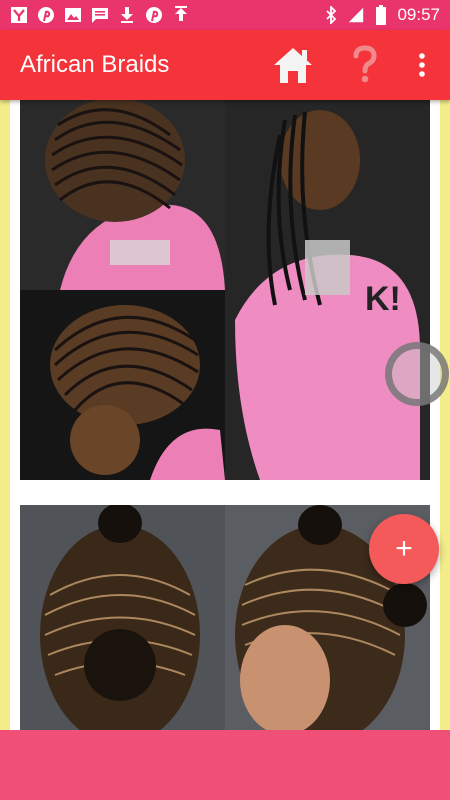 The width and height of the screenshot is (450, 800). I want to click on more-vert-icon, so click(422, 65).